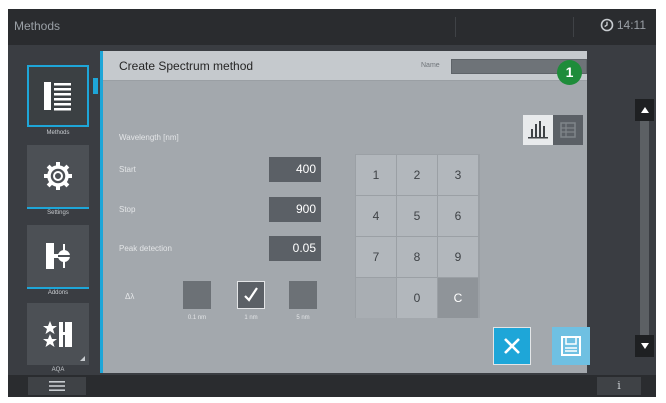 This screenshot has height=403, width=666. Describe the element at coordinates (376, 298) in the screenshot. I see `key-blank` at that location.